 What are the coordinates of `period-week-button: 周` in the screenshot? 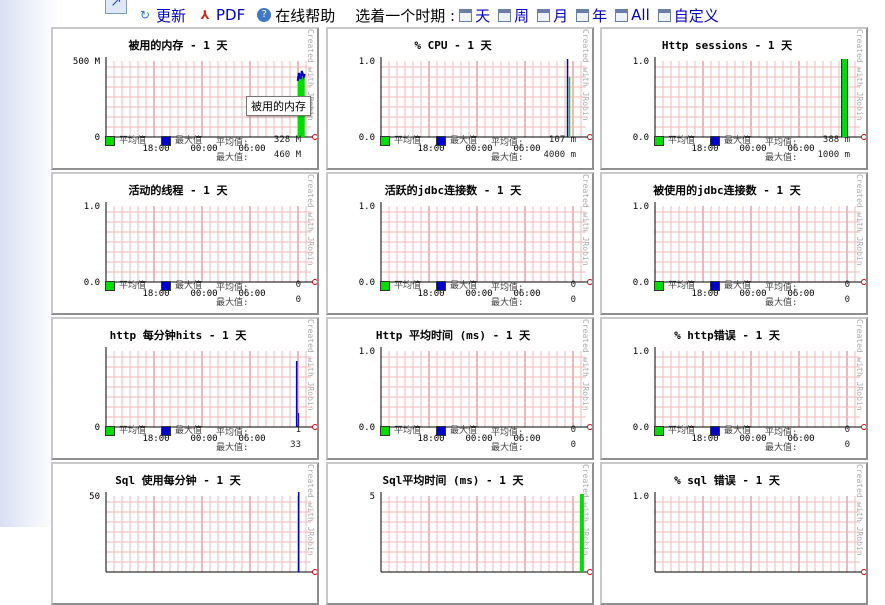 It's located at (513, 15).